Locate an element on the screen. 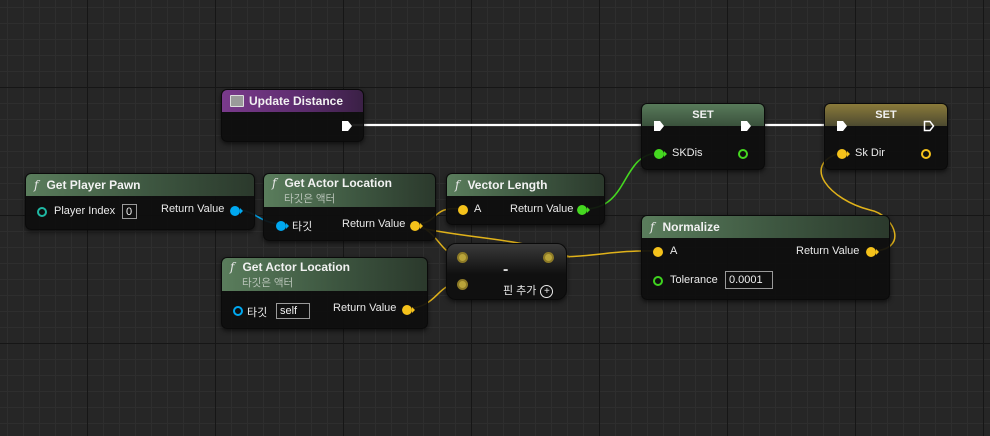 Image resolution: width=990 pixels, height=436 pixels. update-distance-title: Update Distance is located at coordinates (296, 101).